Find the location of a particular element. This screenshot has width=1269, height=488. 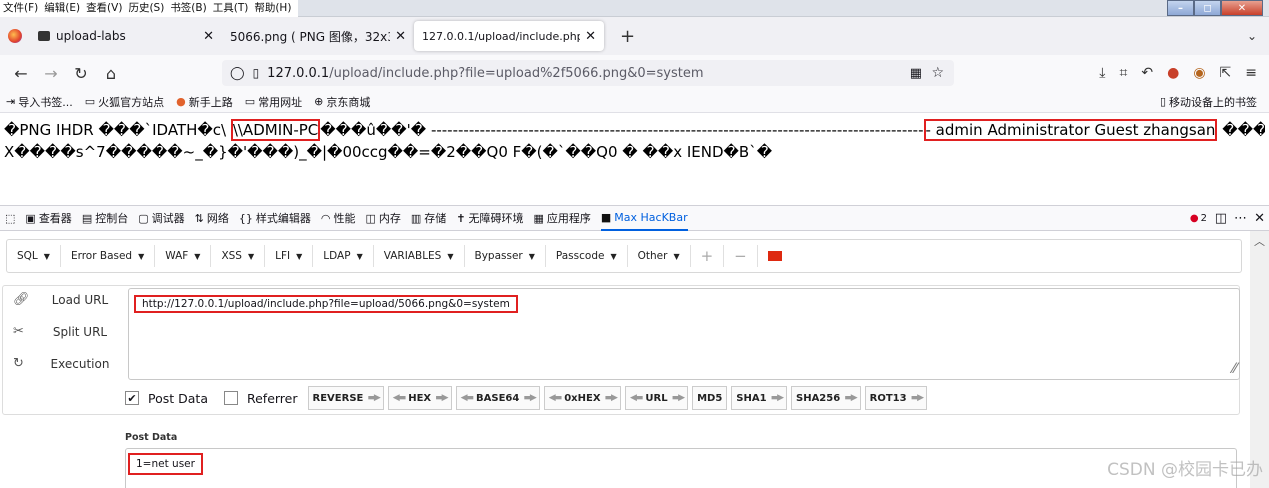

menu-help: 帮助(H) is located at coordinates (272, 8).